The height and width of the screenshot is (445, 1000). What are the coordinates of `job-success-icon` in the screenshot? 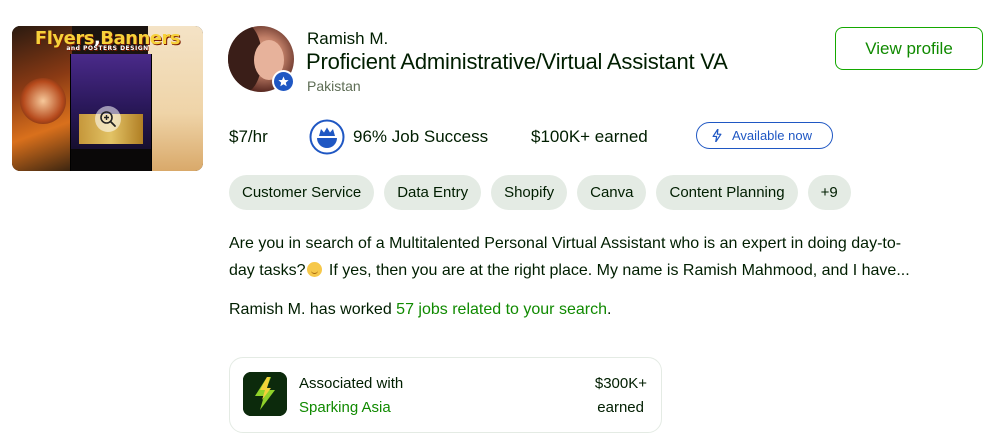 It's located at (327, 137).